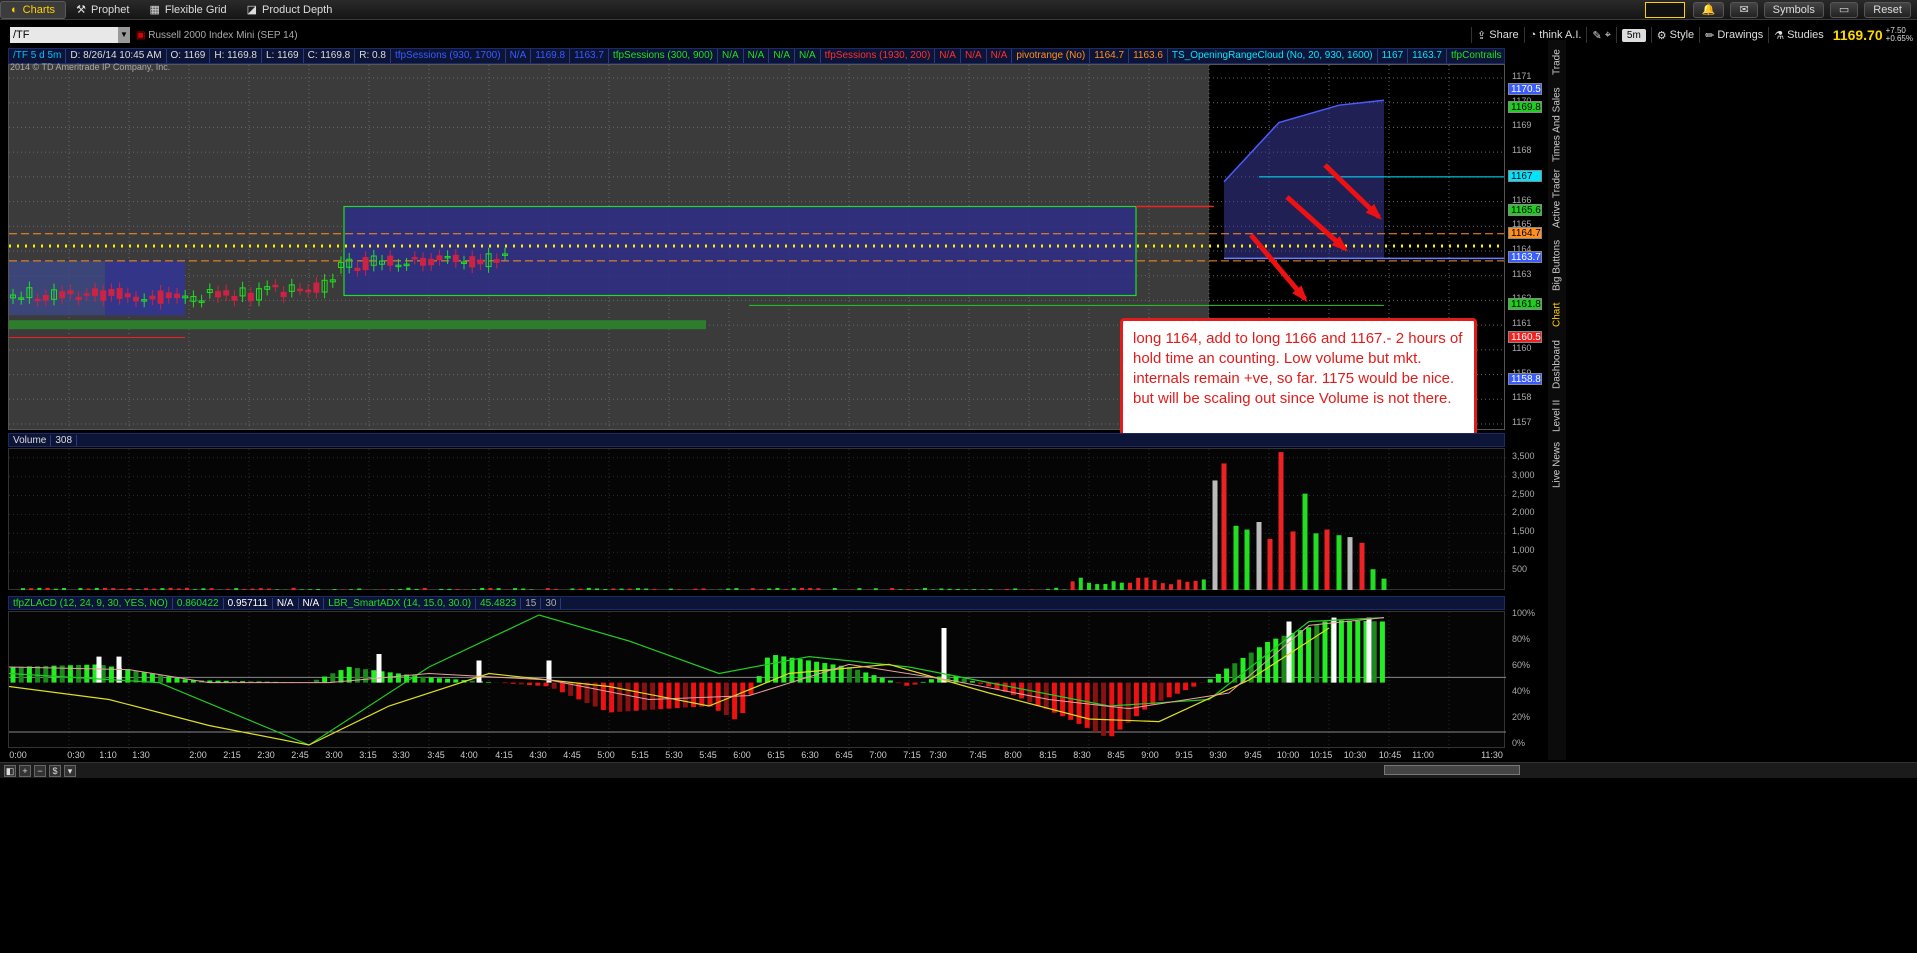  I want to click on study-value: 1167, so click(1393, 56).